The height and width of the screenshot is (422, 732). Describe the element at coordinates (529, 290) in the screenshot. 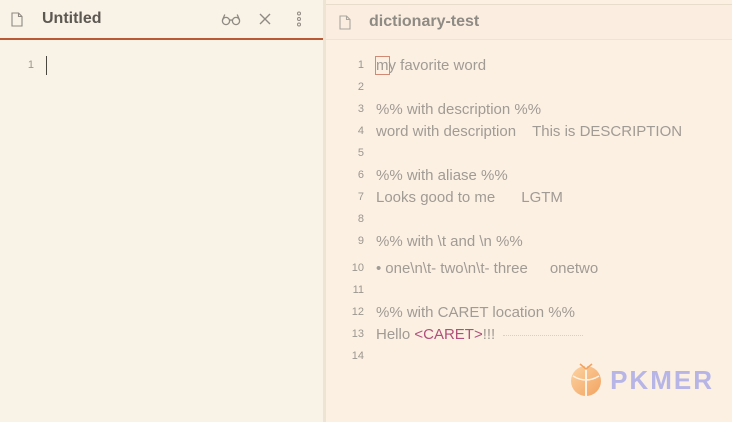

I see `editor-line: 11` at that location.